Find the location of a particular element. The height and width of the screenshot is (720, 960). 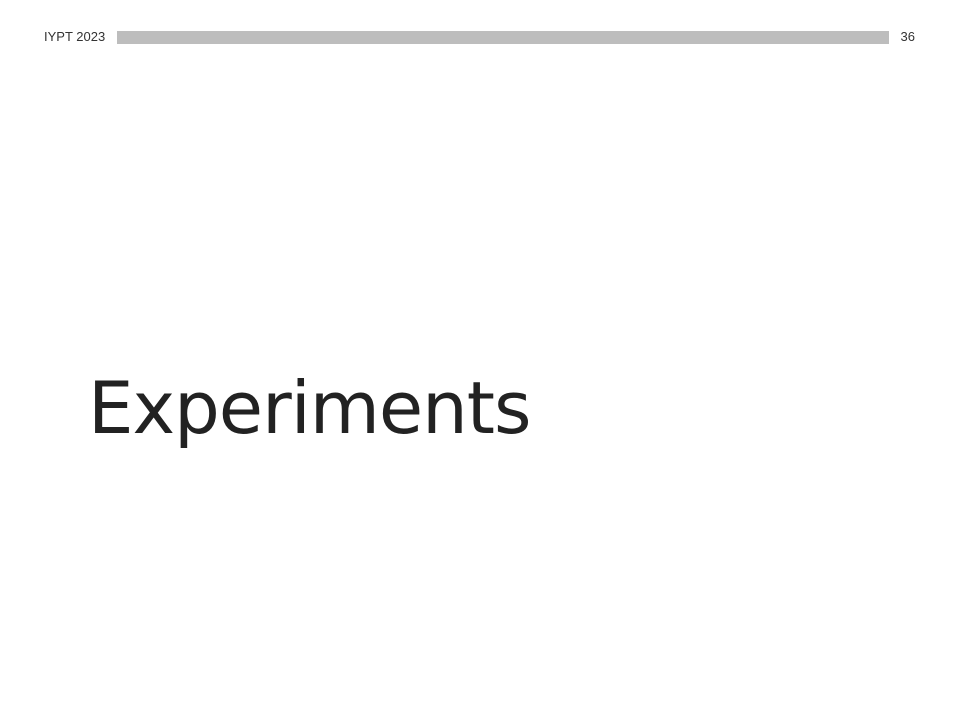

event-label: IYPT 2023 is located at coordinates (75, 36).